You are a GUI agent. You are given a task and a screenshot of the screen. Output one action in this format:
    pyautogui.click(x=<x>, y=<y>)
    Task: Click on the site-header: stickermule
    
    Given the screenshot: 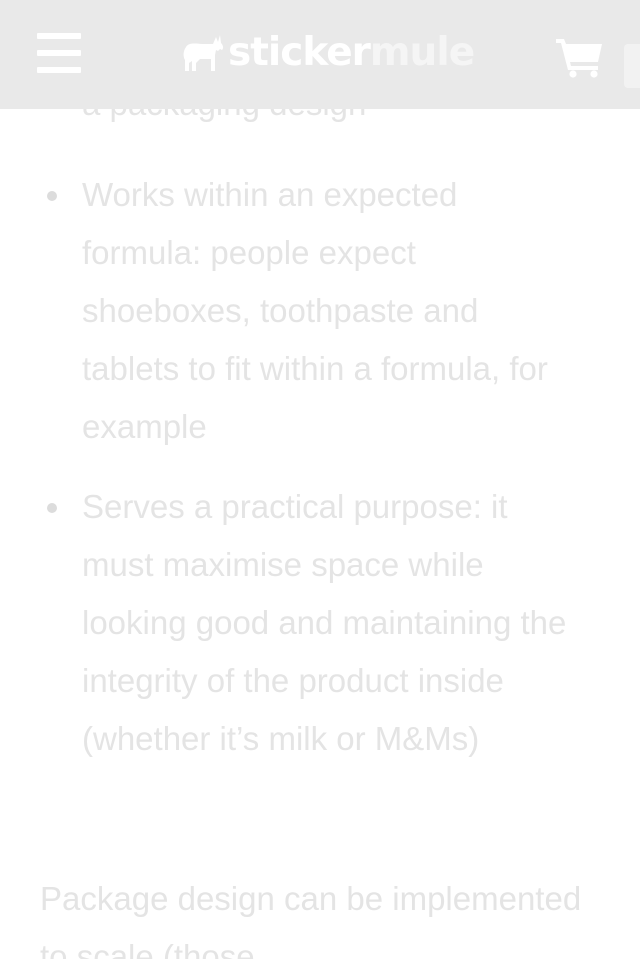 What is the action you would take?
    pyautogui.click(x=320, y=54)
    